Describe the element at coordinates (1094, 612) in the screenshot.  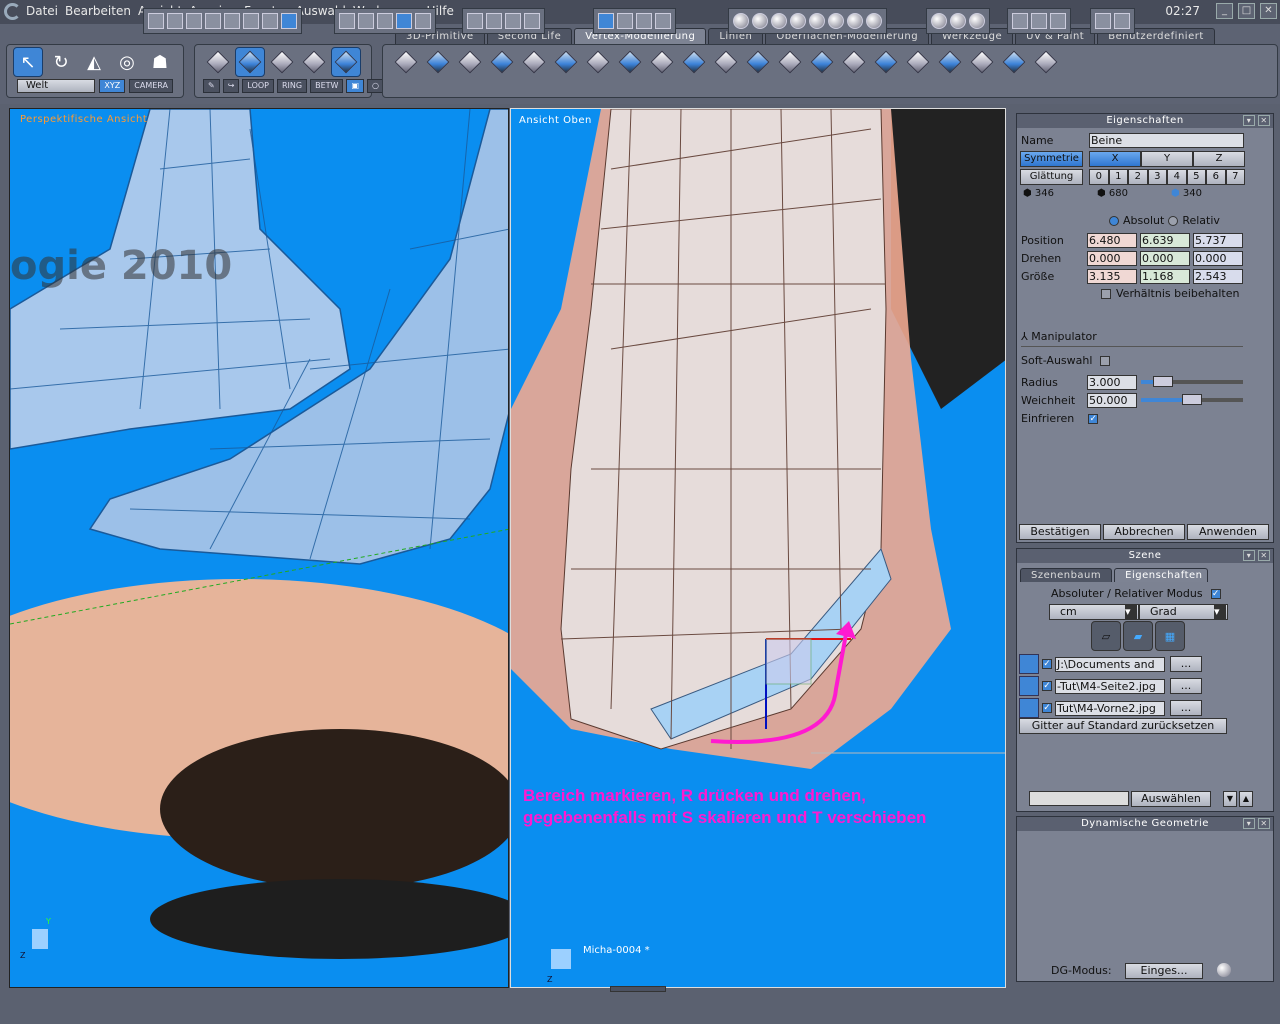
I see `unit-select: cm ▾` at that location.